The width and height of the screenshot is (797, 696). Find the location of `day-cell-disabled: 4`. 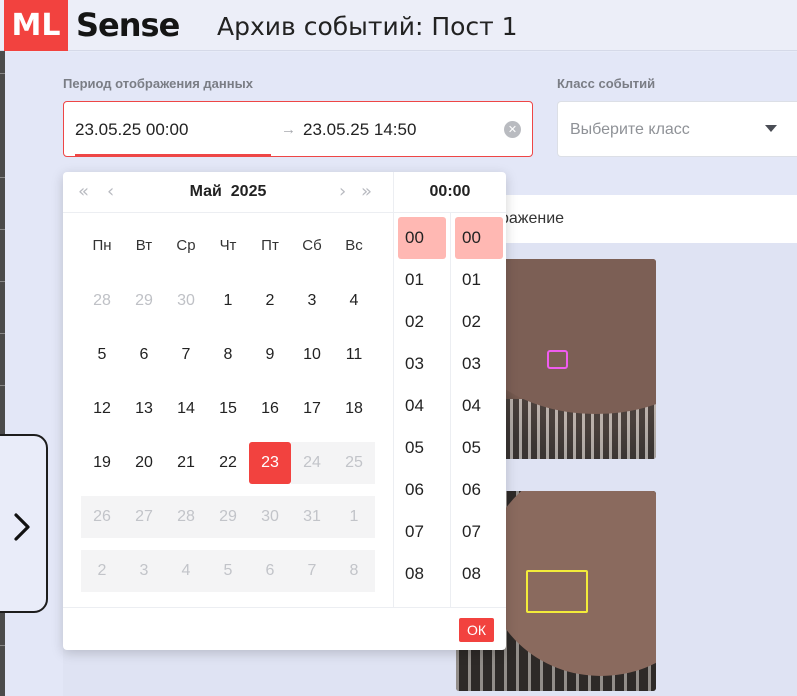

day-cell-disabled: 4 is located at coordinates (186, 571).